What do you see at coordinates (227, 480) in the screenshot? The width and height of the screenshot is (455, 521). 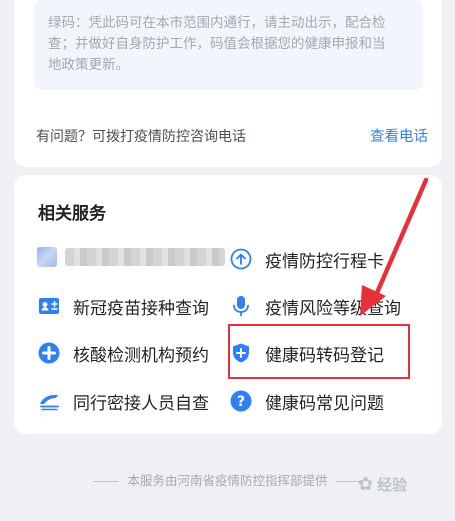 I see `footer-text: 本服务由河南省疫情防控指挥部提供` at bounding box center [227, 480].